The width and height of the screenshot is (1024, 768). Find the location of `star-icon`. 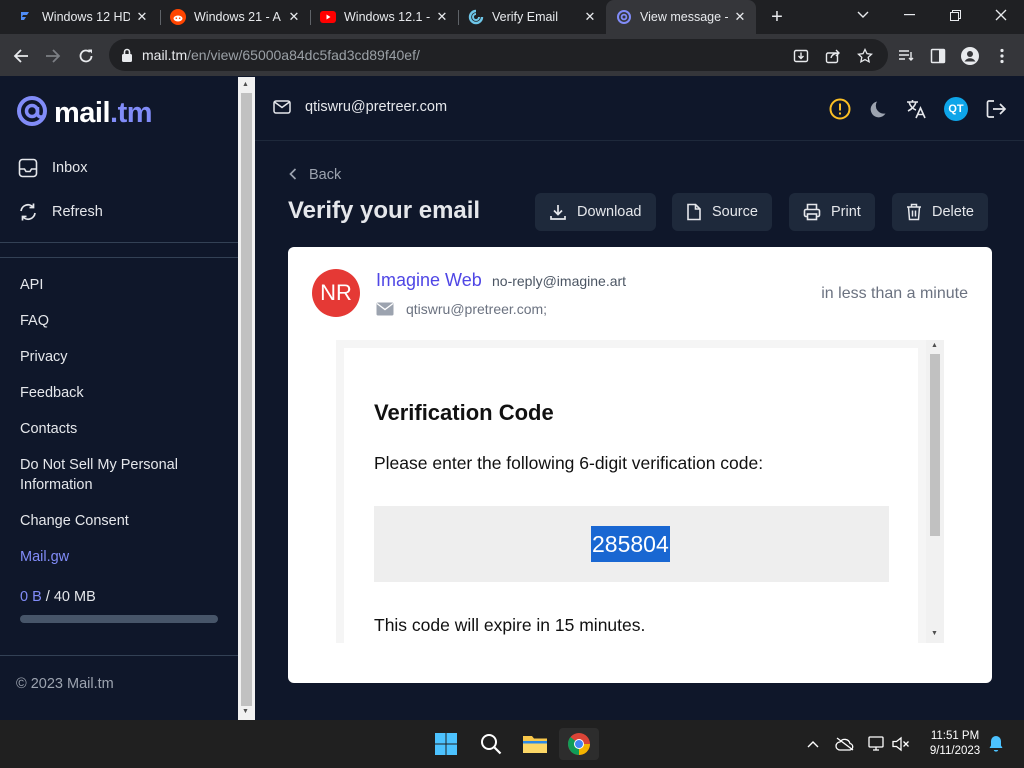

star-icon is located at coordinates (865, 56).